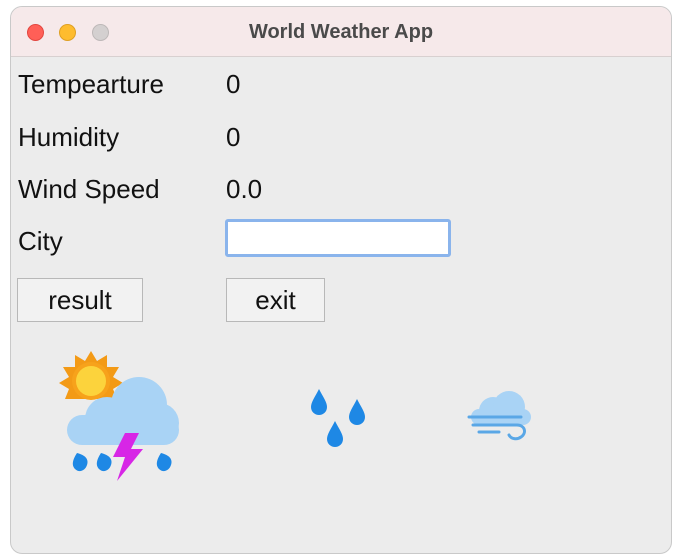  What do you see at coordinates (89, 189) in the screenshot?
I see `wind-speed-label: Wind Speed` at bounding box center [89, 189].